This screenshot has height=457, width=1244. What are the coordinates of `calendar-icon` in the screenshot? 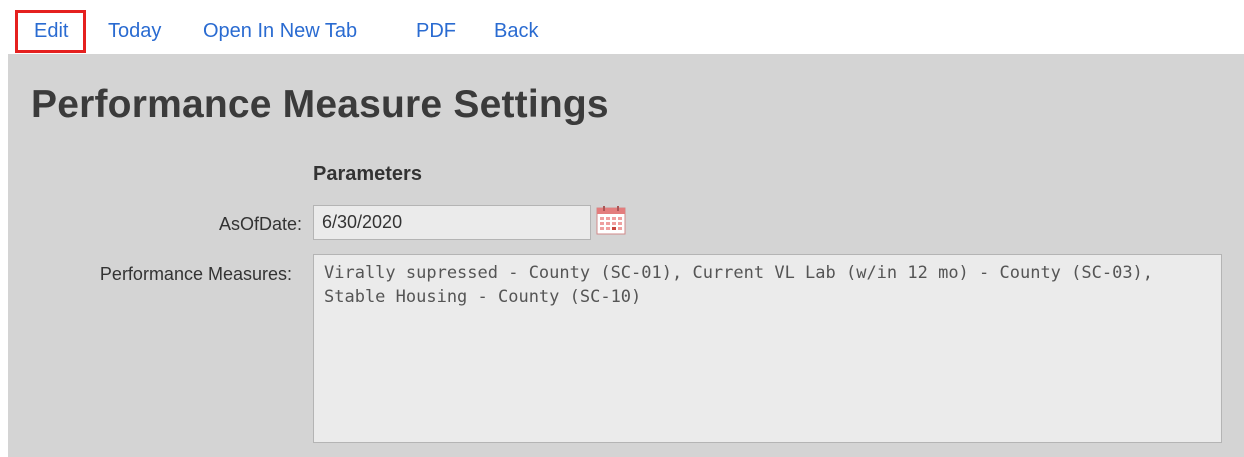 It's located at (611, 220).